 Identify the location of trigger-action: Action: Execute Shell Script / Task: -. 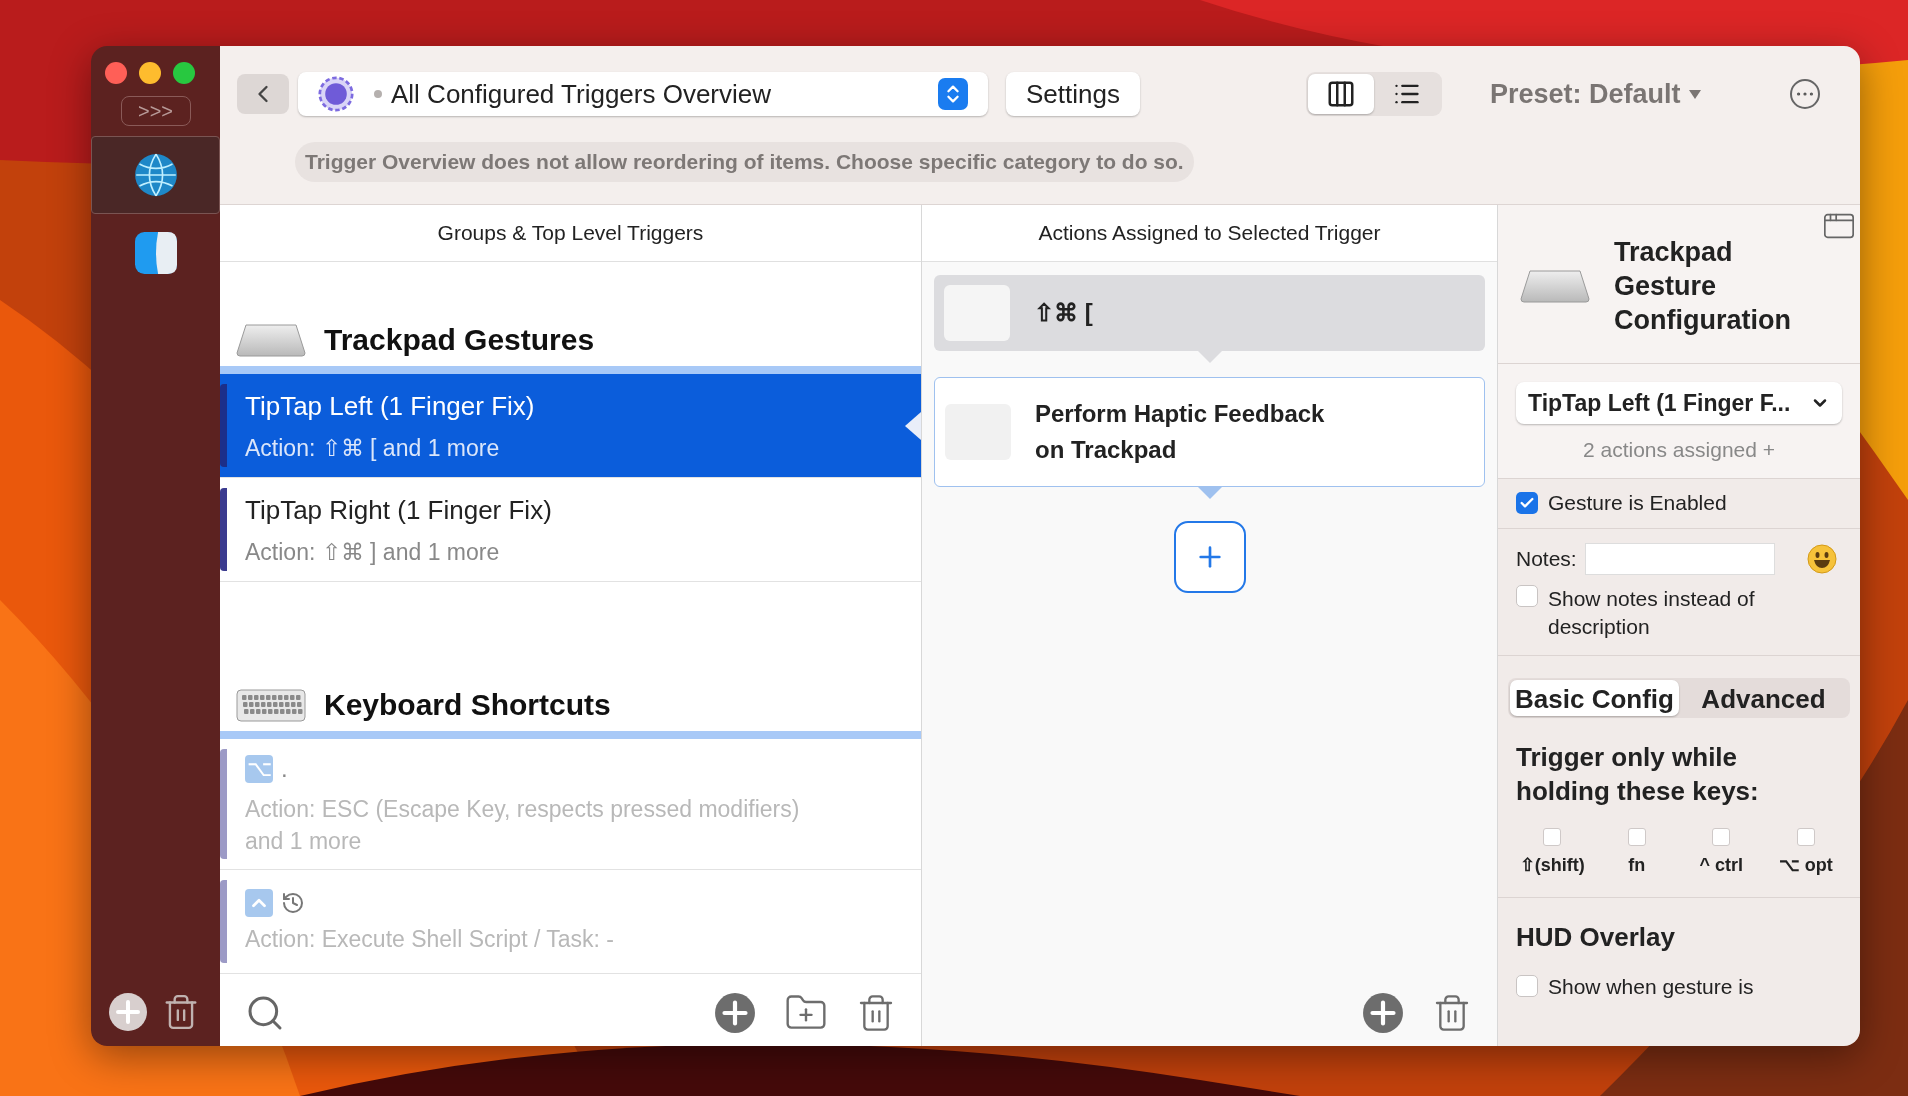
(429, 939).